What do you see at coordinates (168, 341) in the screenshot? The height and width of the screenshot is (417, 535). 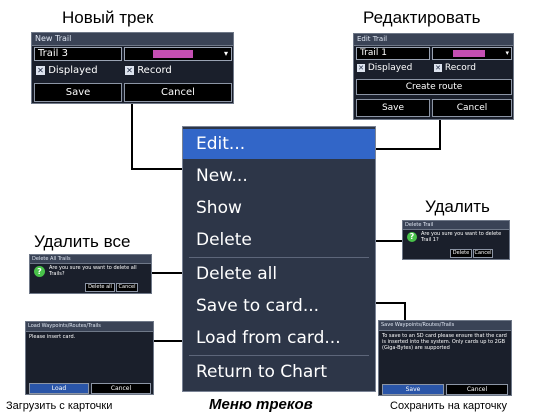 I see `connector-load` at bounding box center [168, 341].